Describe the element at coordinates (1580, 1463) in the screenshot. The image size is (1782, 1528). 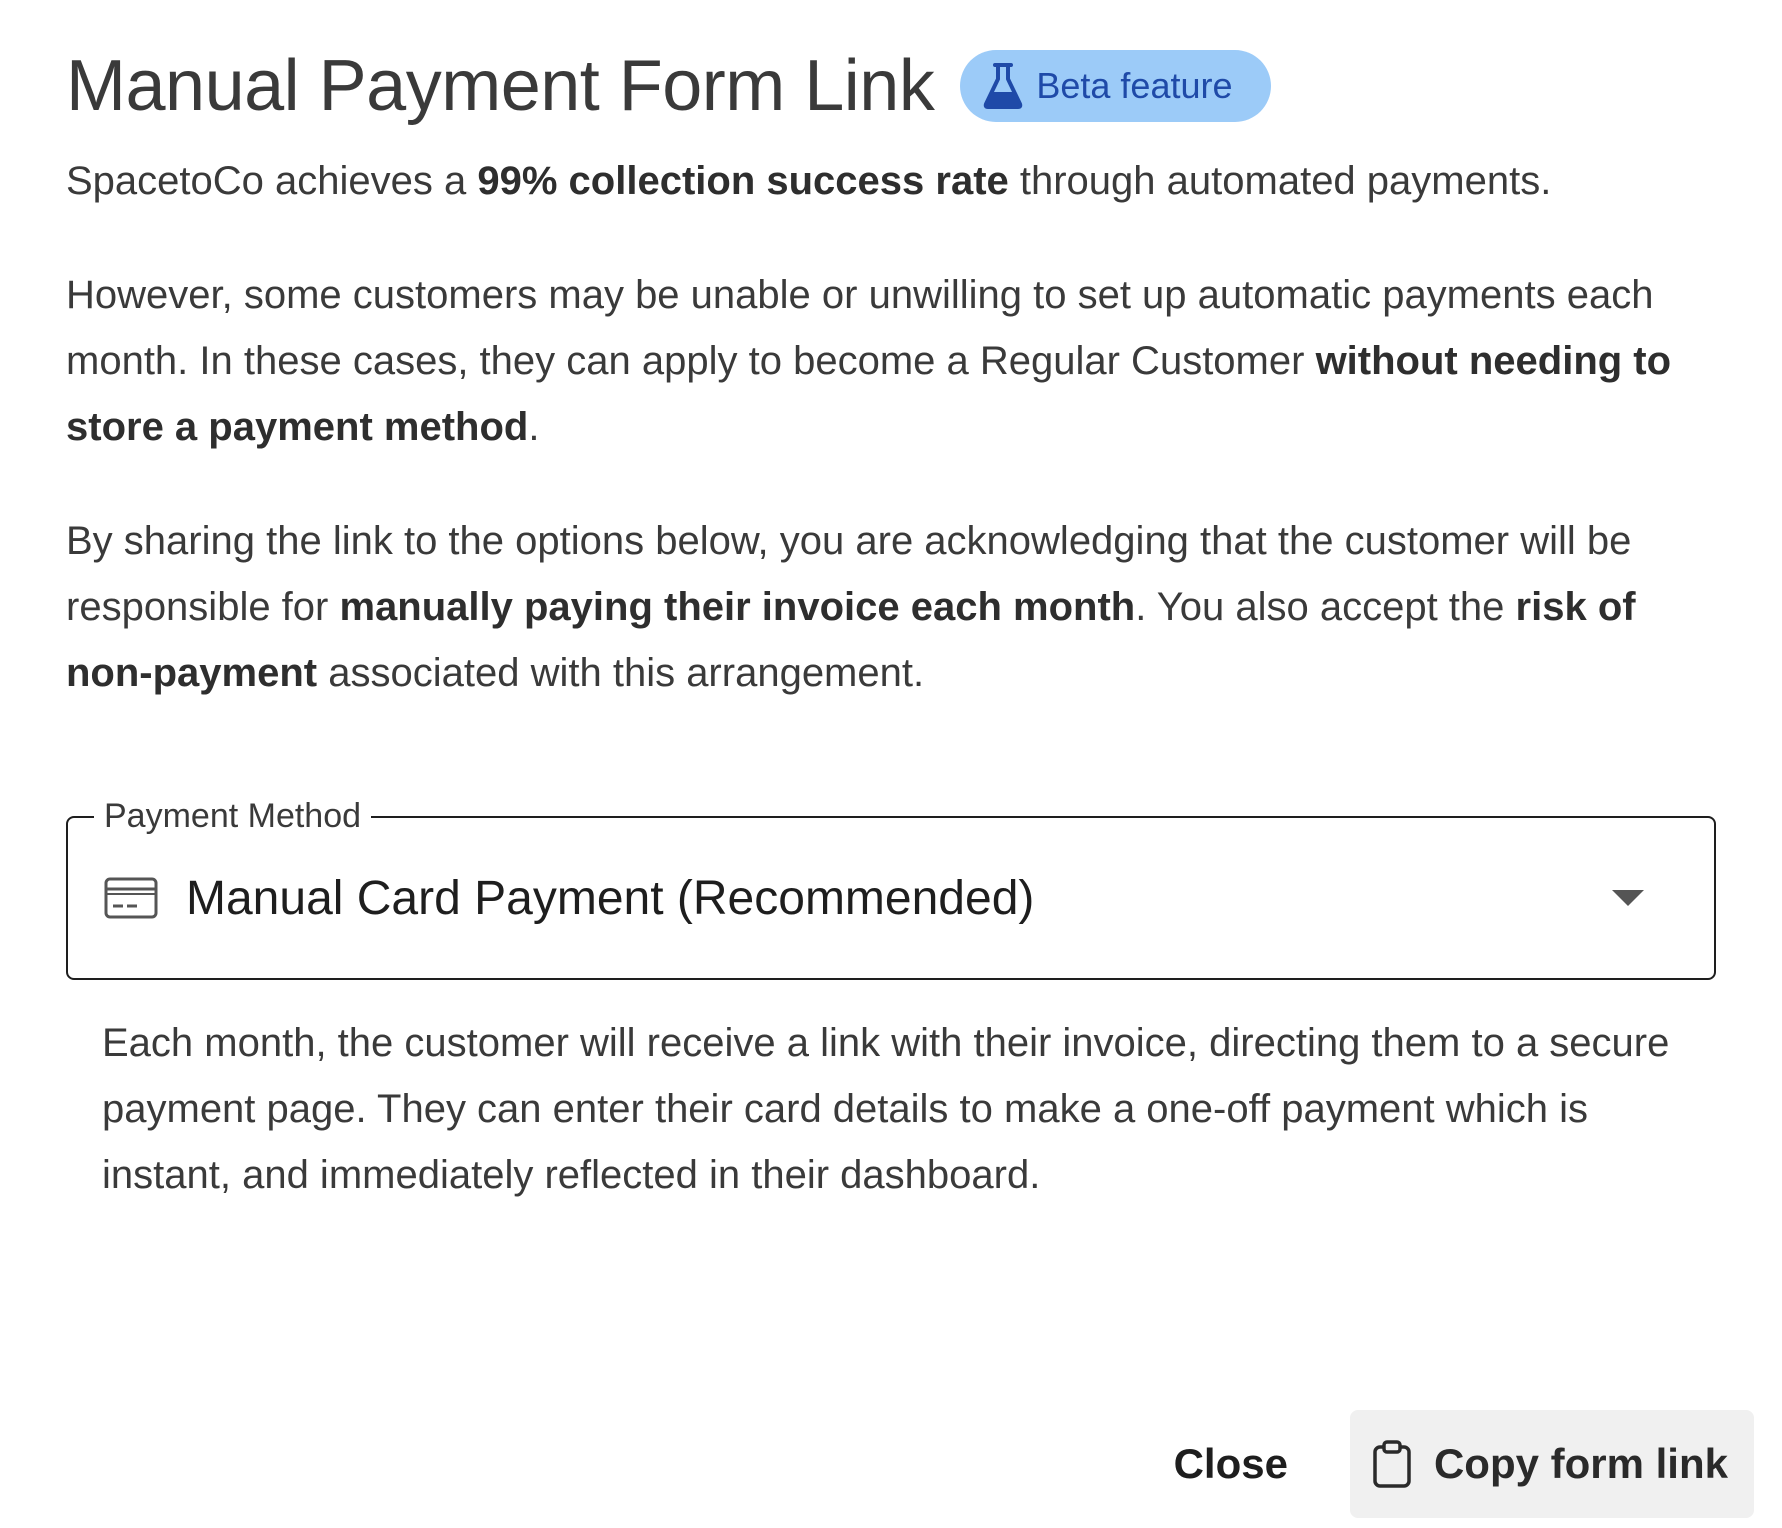
I see `copy-form-link-label: Copy form link` at that location.